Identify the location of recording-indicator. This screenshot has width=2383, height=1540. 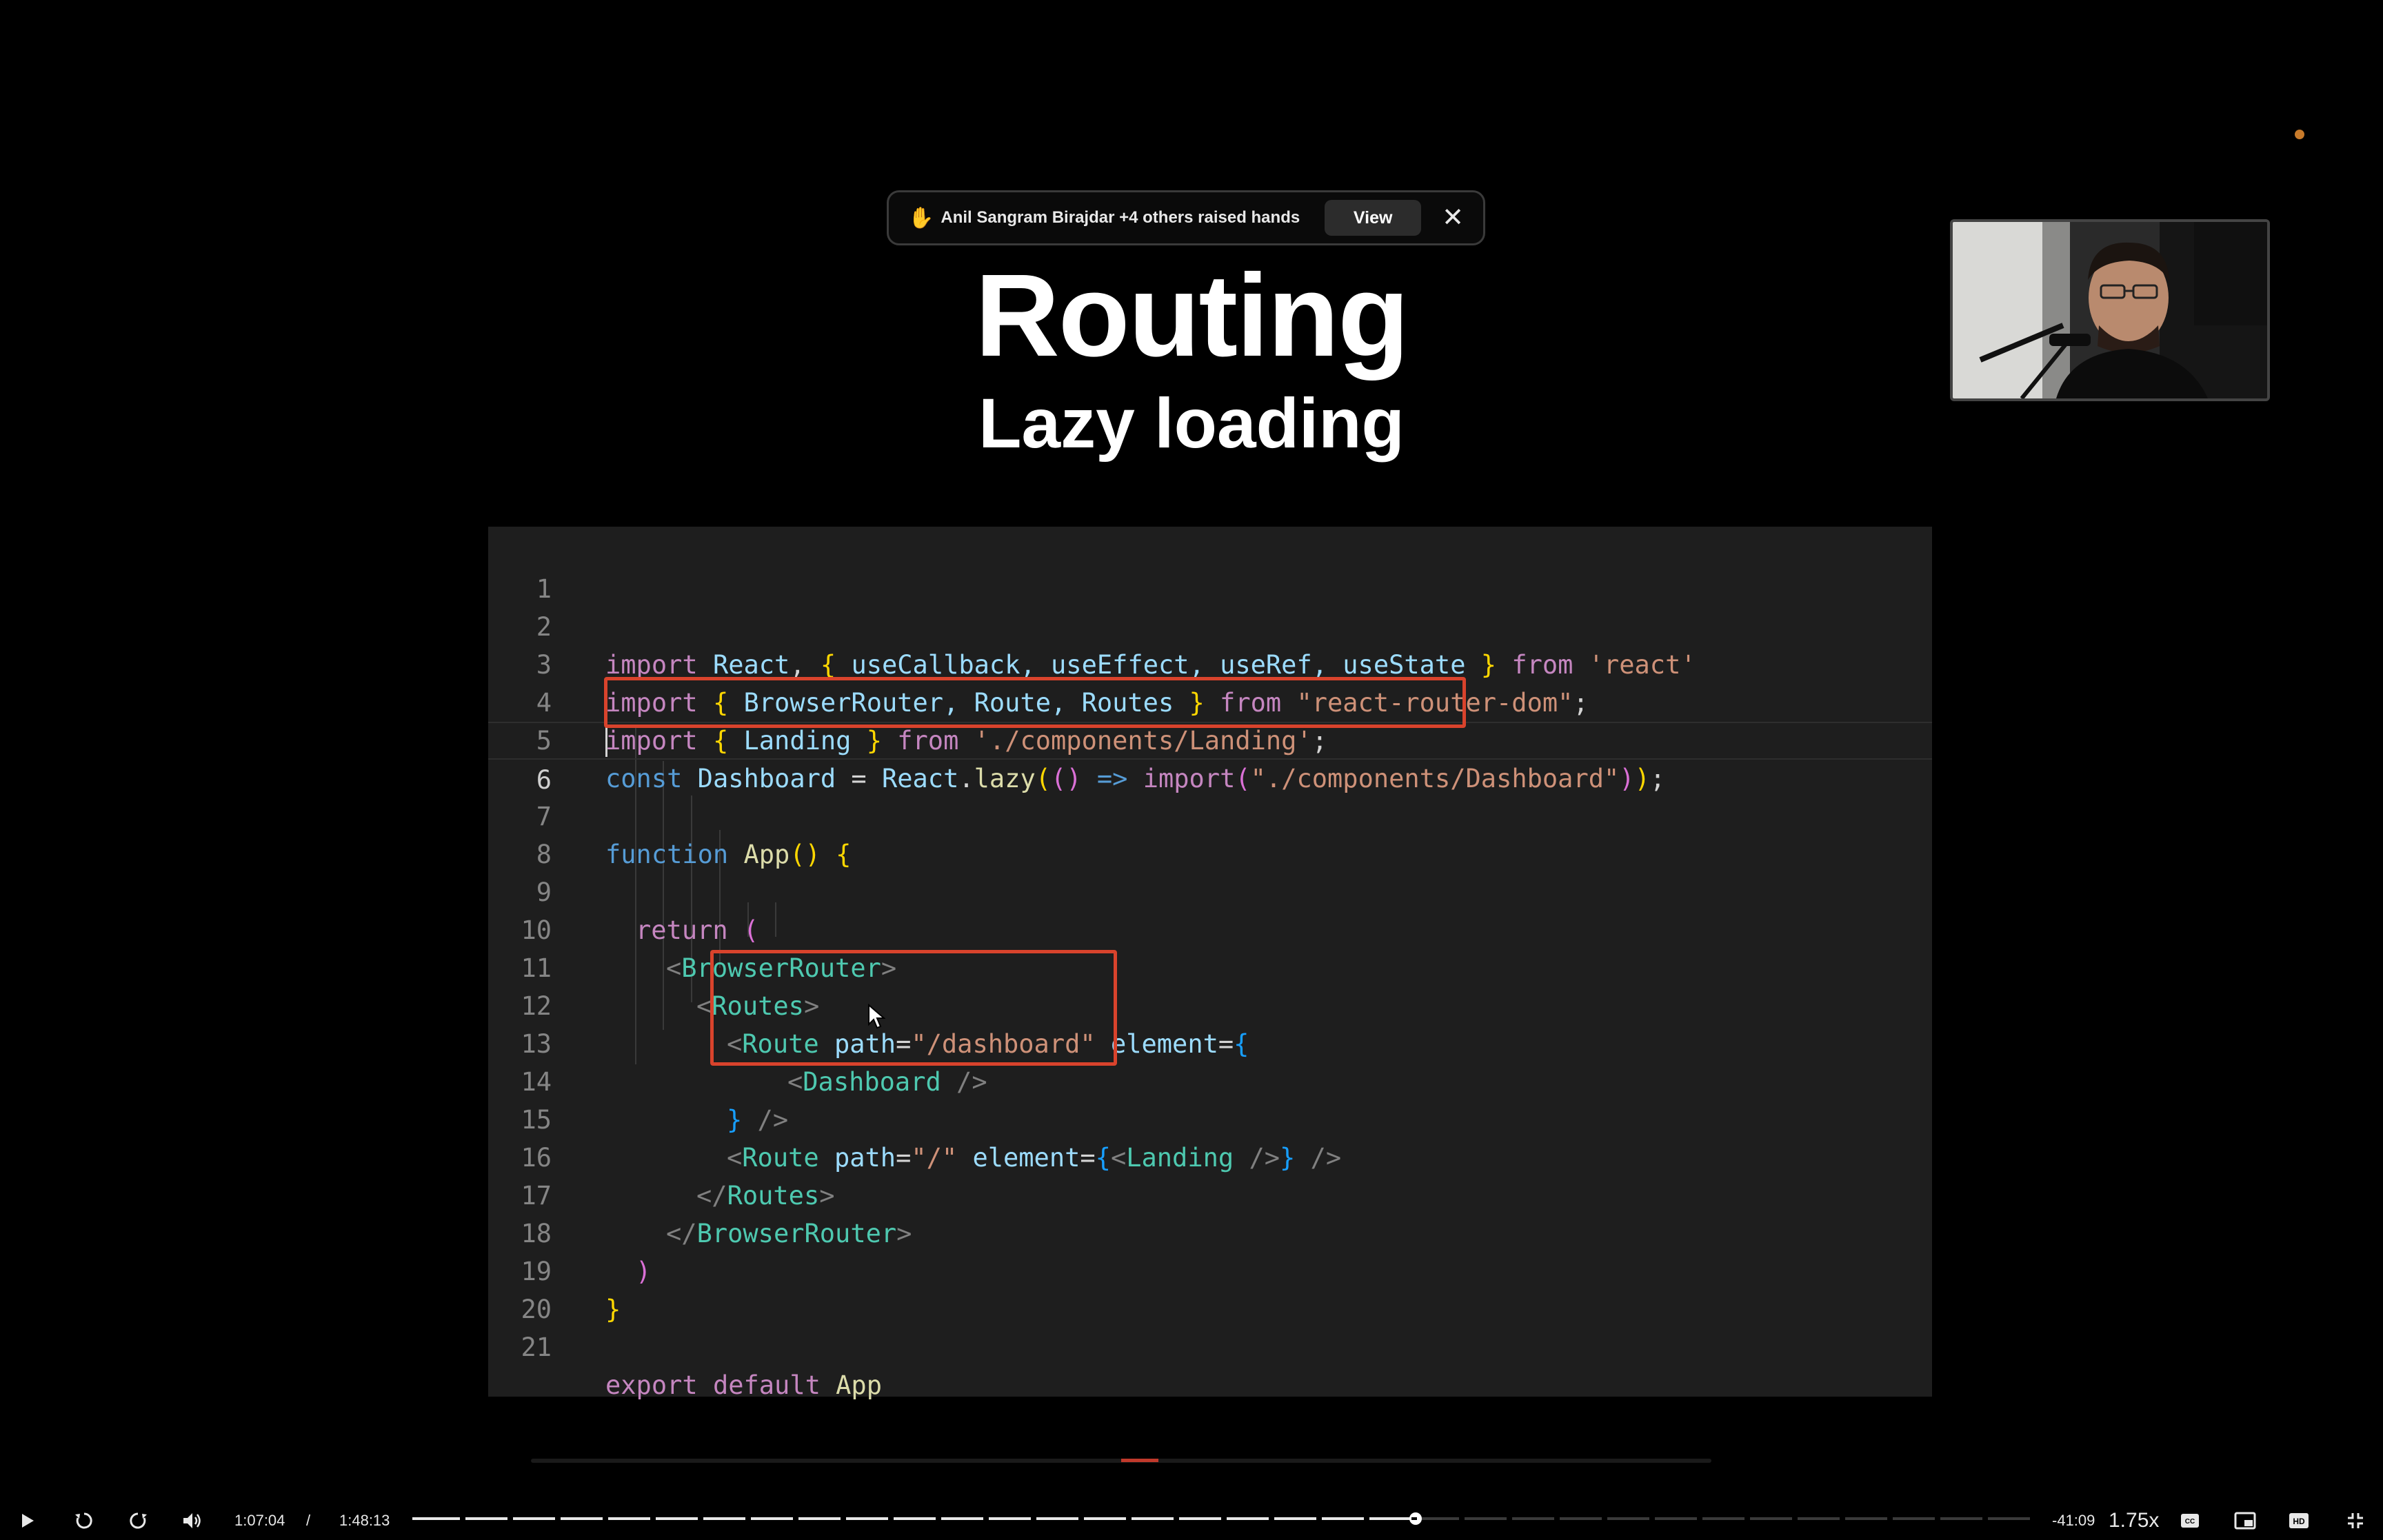
(2299, 134).